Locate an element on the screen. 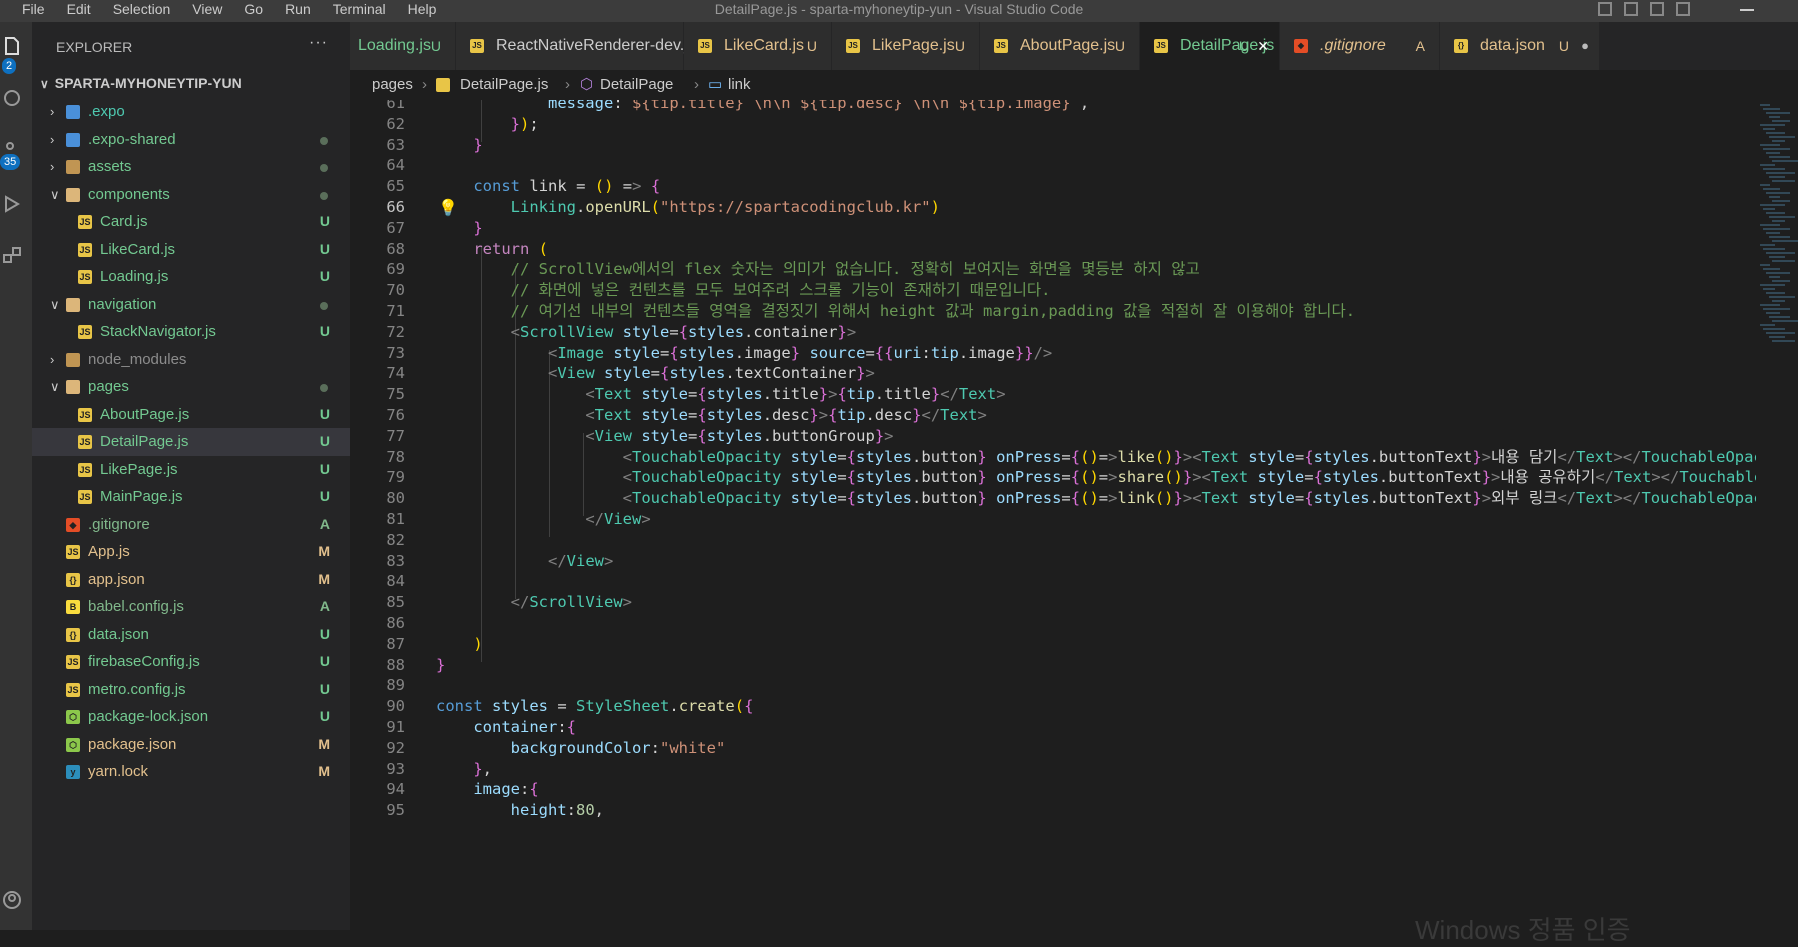  tree-item: JS Card.js U is located at coordinates (191, 222).